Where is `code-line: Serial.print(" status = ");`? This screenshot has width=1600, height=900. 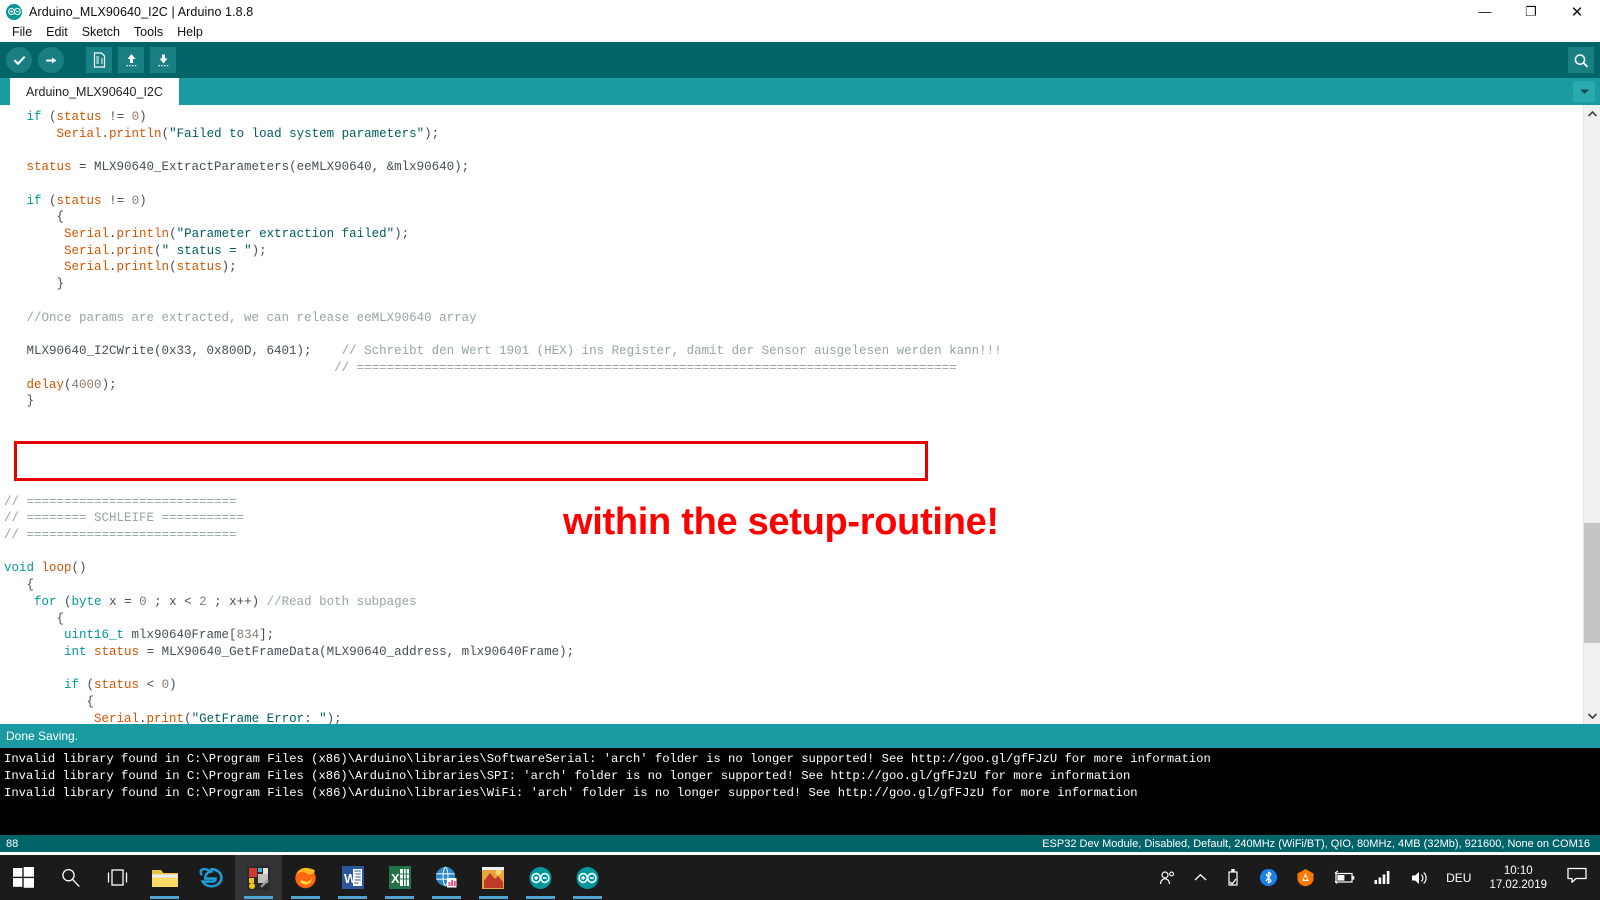
code-line: Serial.print(" status = "); is located at coordinates (165, 250).